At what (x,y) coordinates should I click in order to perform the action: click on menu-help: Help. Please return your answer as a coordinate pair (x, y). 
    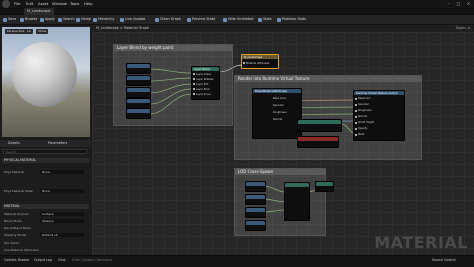
    Looking at the image, I should click on (88, 4).